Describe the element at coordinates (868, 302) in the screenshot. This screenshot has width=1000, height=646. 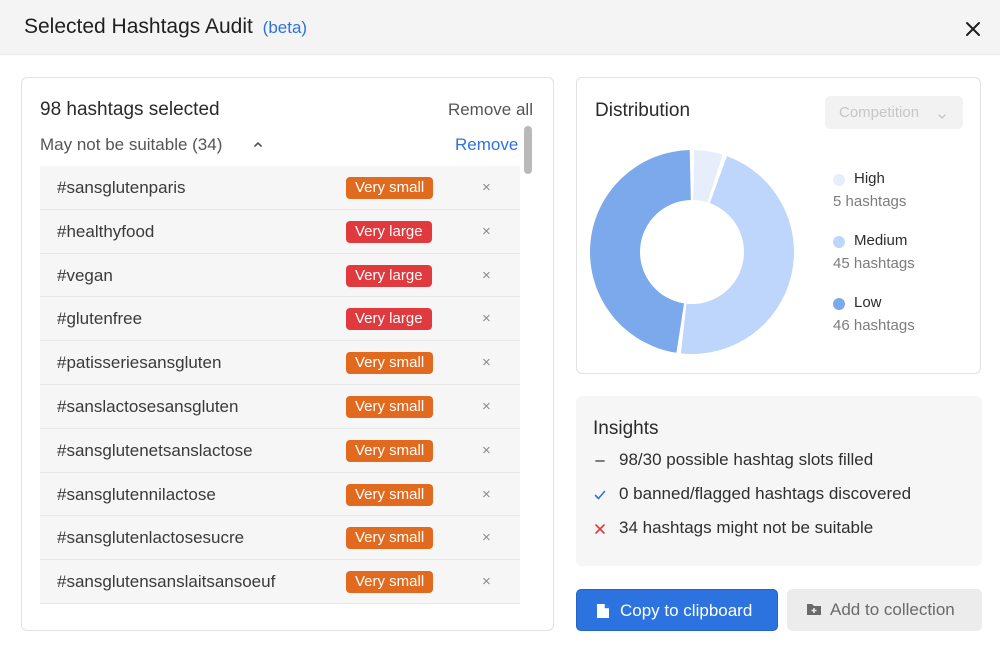
I see `legend-name: Low` at that location.